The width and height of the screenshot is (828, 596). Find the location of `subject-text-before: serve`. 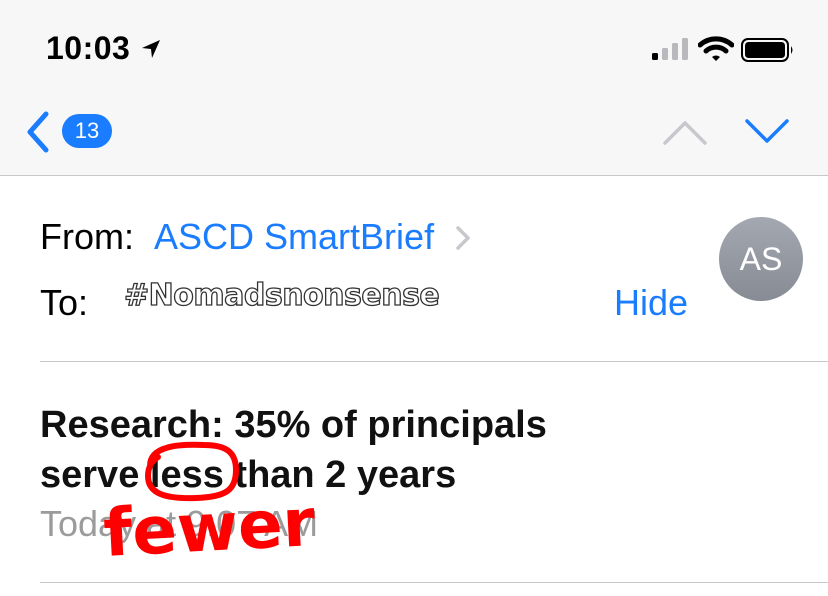

subject-text-before: serve is located at coordinates (95, 475).